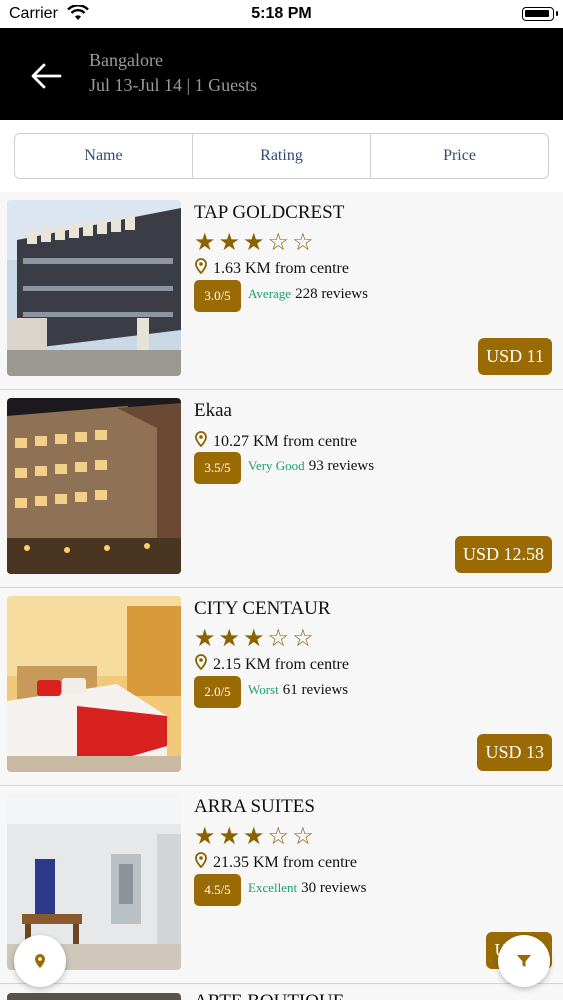  What do you see at coordinates (285, 862) in the screenshot?
I see `distance-text: 21.35 KM from centre` at bounding box center [285, 862].